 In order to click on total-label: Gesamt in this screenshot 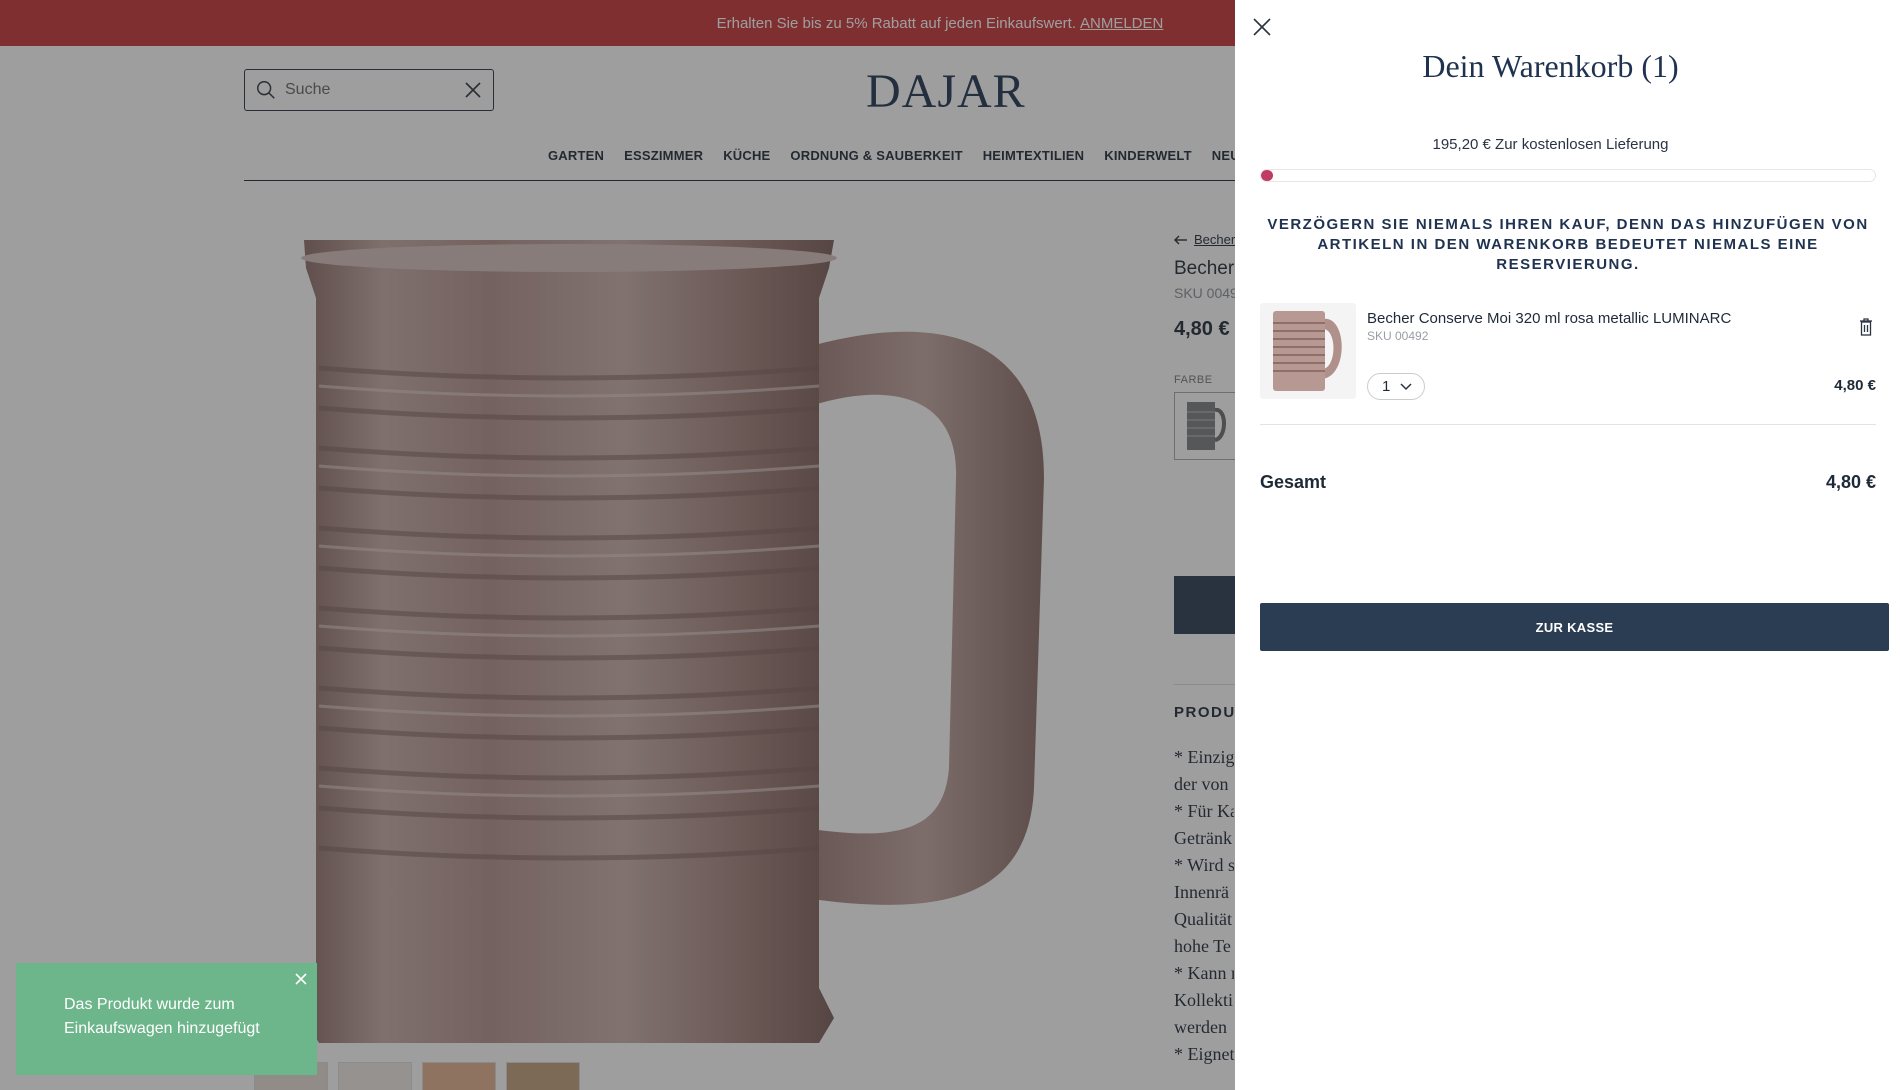, I will do `click(1293, 482)`.